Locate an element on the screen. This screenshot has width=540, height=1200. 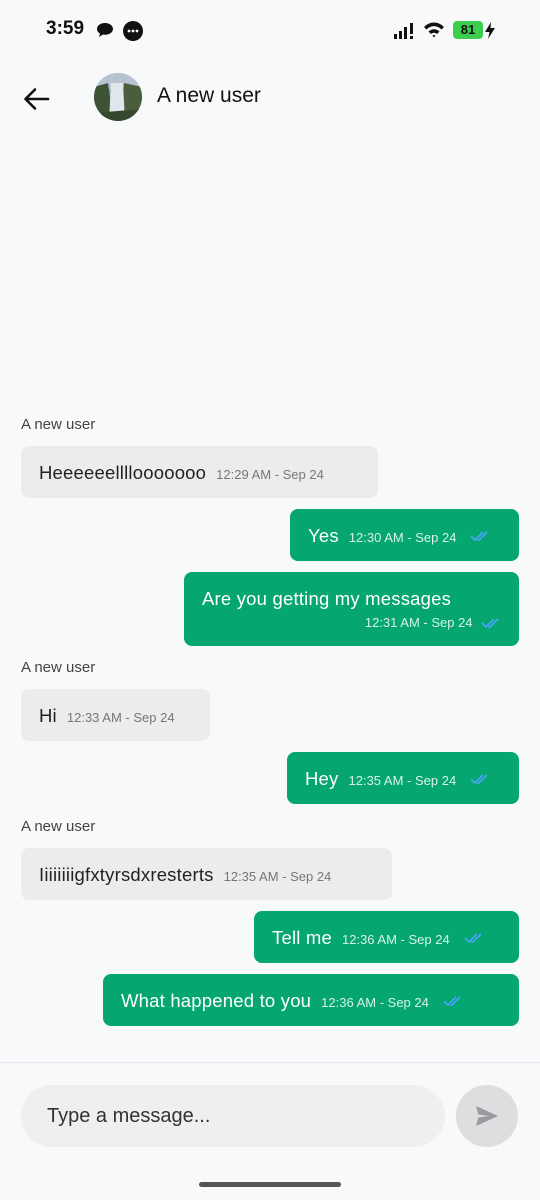
messenger-notification-icon is located at coordinates (133, 31).